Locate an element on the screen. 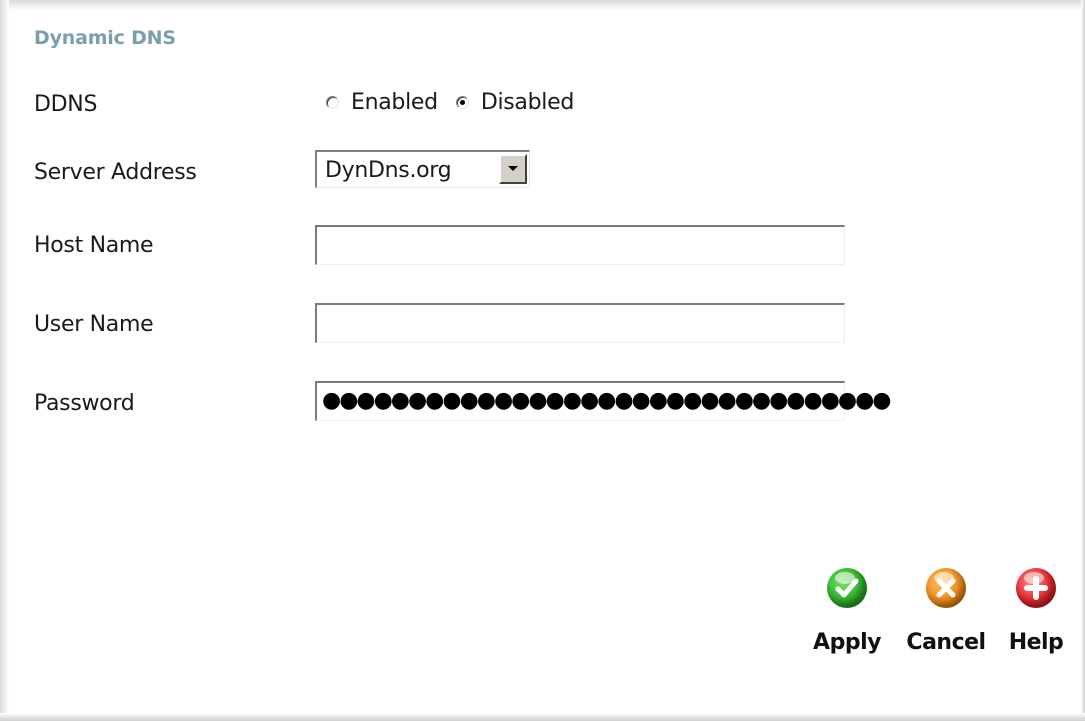  password-label: Password is located at coordinates (84, 403).